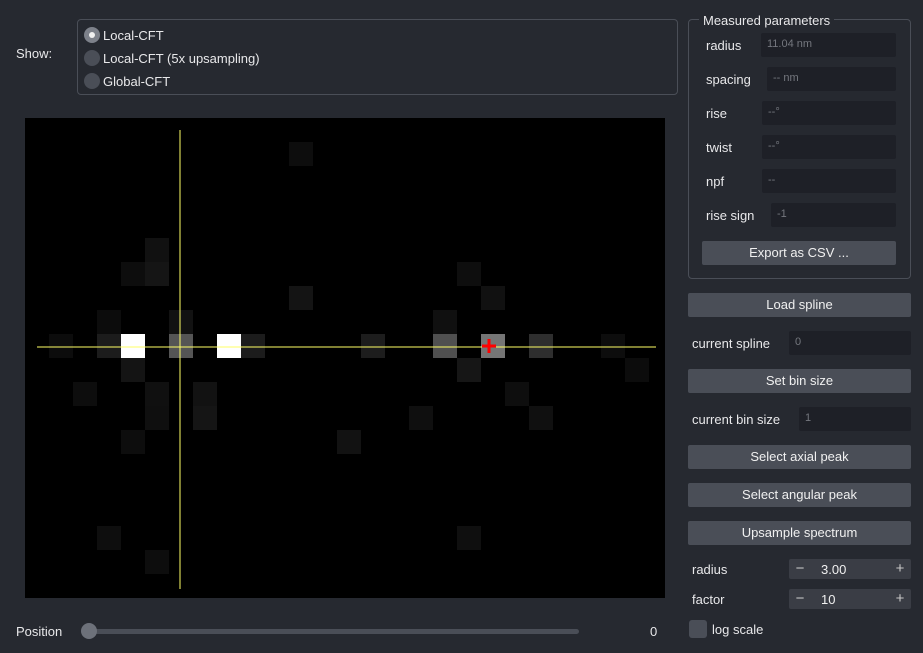  What do you see at coordinates (850, 343) in the screenshot?
I see `current-spline-field: 0` at bounding box center [850, 343].